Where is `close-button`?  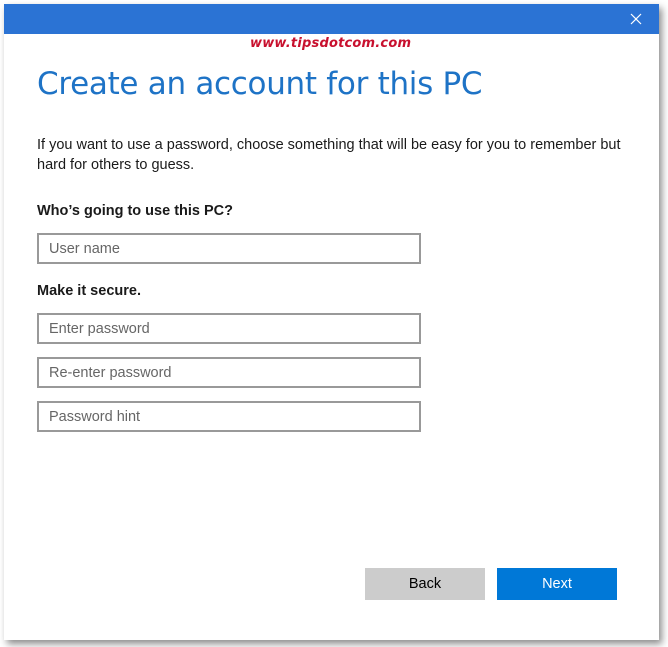
close-button is located at coordinates (636, 19).